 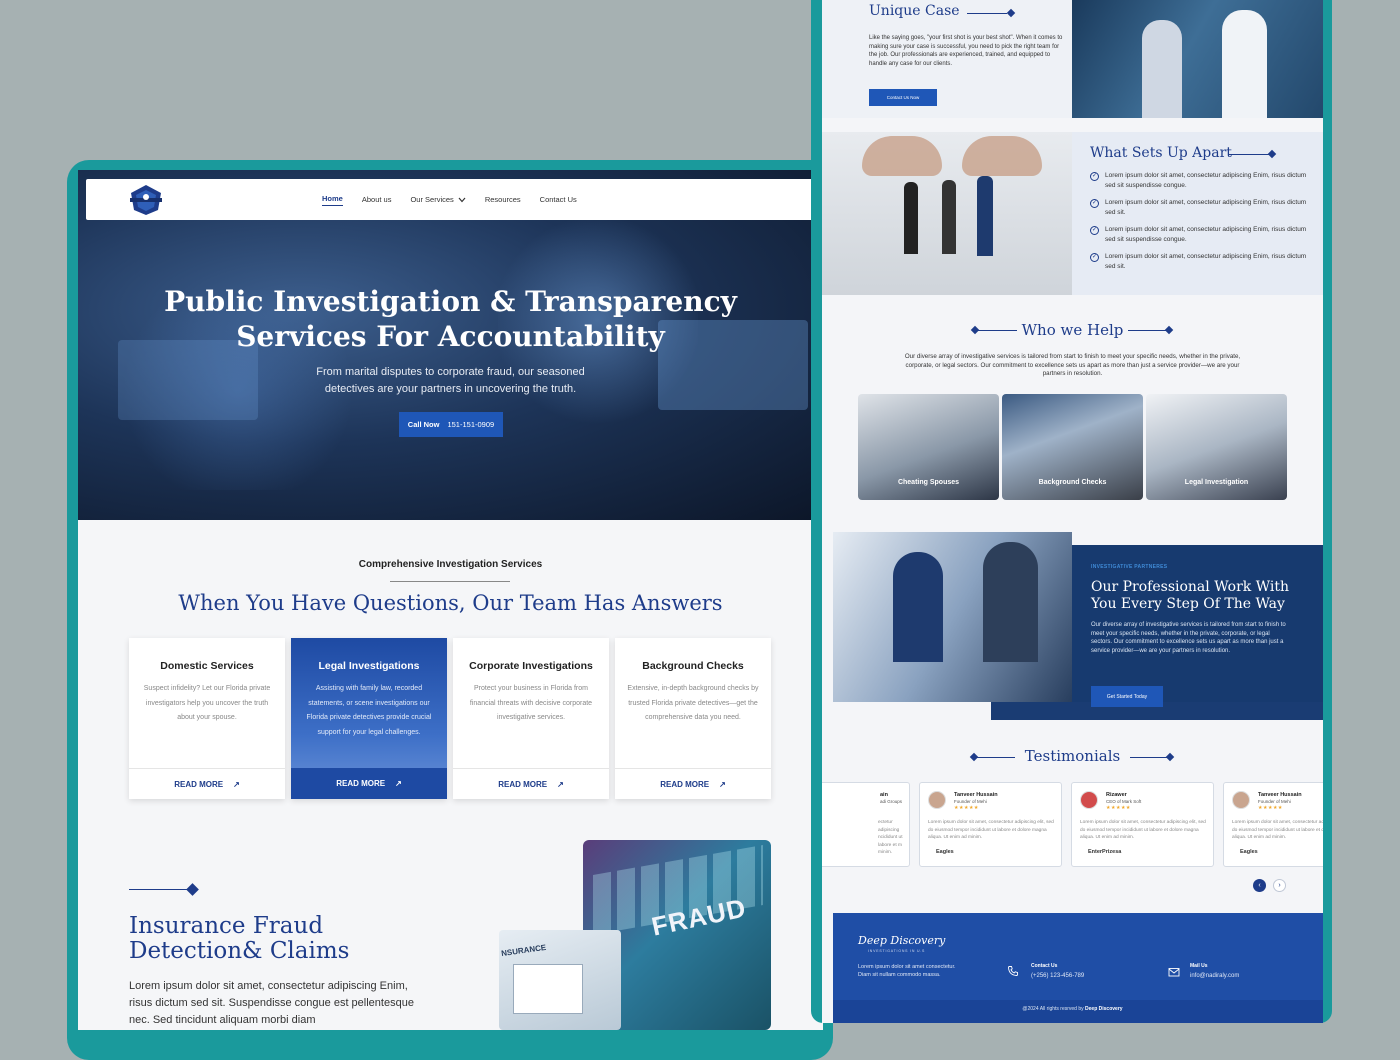 I want to click on help-card-legal-investigation: Legal Investigation, so click(x=1216, y=447).